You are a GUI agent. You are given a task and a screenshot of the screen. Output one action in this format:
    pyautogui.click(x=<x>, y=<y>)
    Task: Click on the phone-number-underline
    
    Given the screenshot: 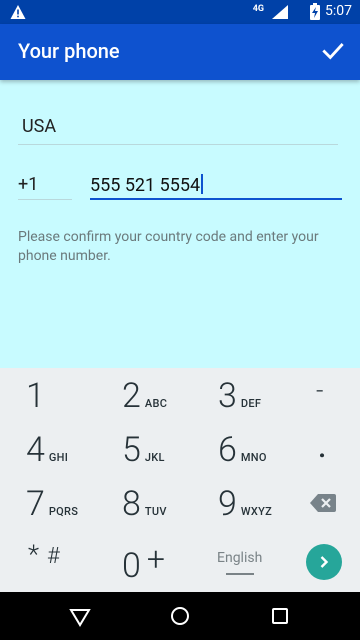 What is the action you would take?
    pyautogui.click(x=216, y=199)
    